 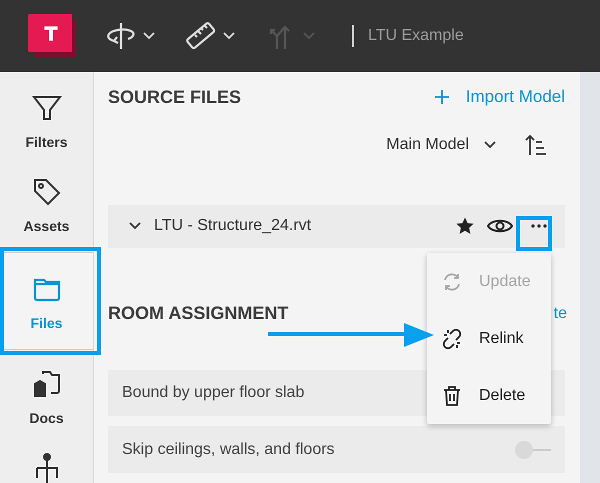 What do you see at coordinates (46, 205) in the screenshot?
I see `sidebar-item: Assets` at bounding box center [46, 205].